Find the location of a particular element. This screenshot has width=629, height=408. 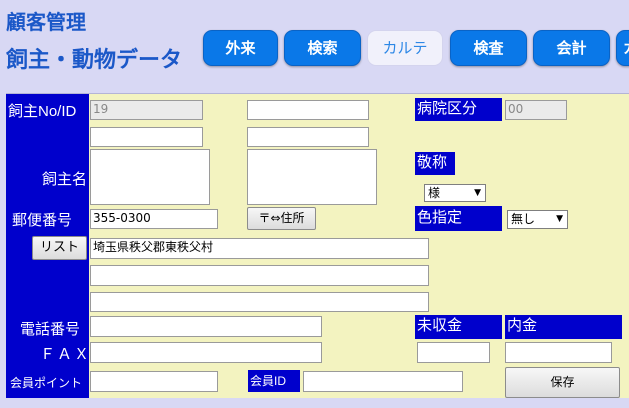

owner-name-label: 飼主名 is located at coordinates (64, 179).